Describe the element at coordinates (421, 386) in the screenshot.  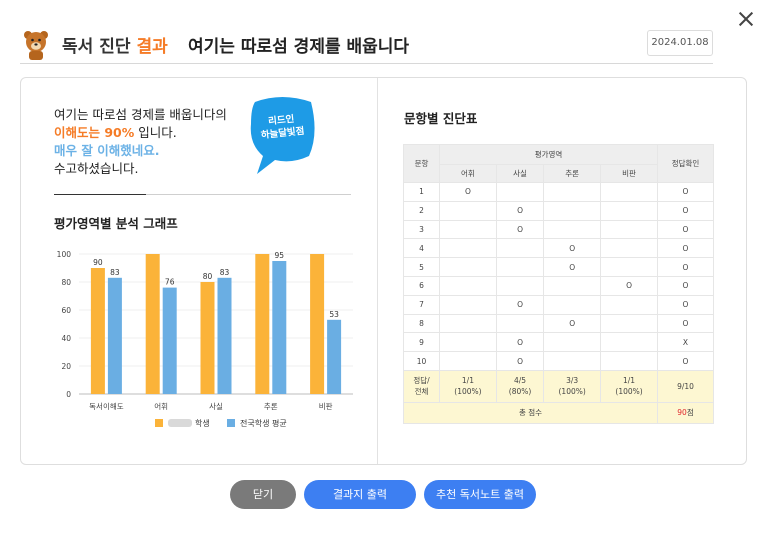
I see `summary-label: 정답/전체` at that location.